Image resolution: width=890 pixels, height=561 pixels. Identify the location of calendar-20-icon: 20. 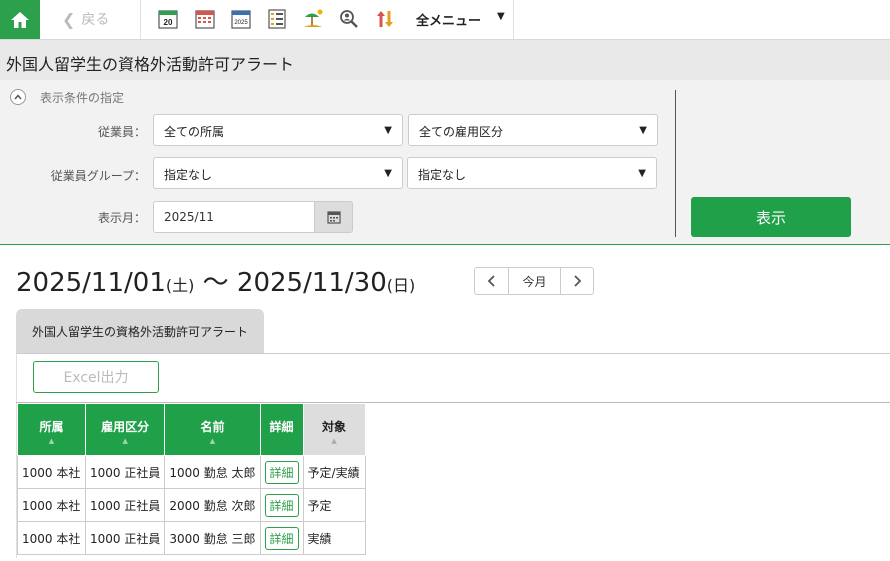
(168, 19).